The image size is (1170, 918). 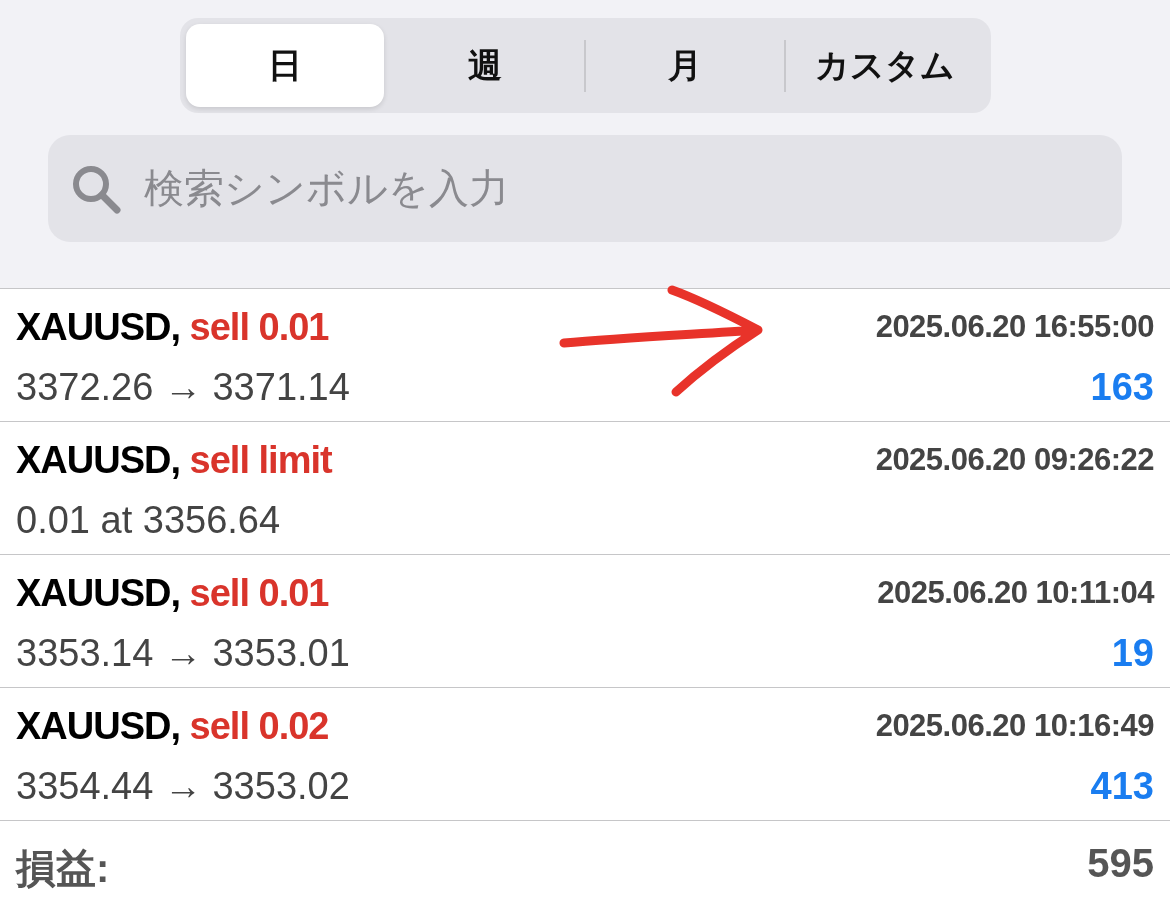 I want to click on period-tab: 月, so click(x=685, y=65).